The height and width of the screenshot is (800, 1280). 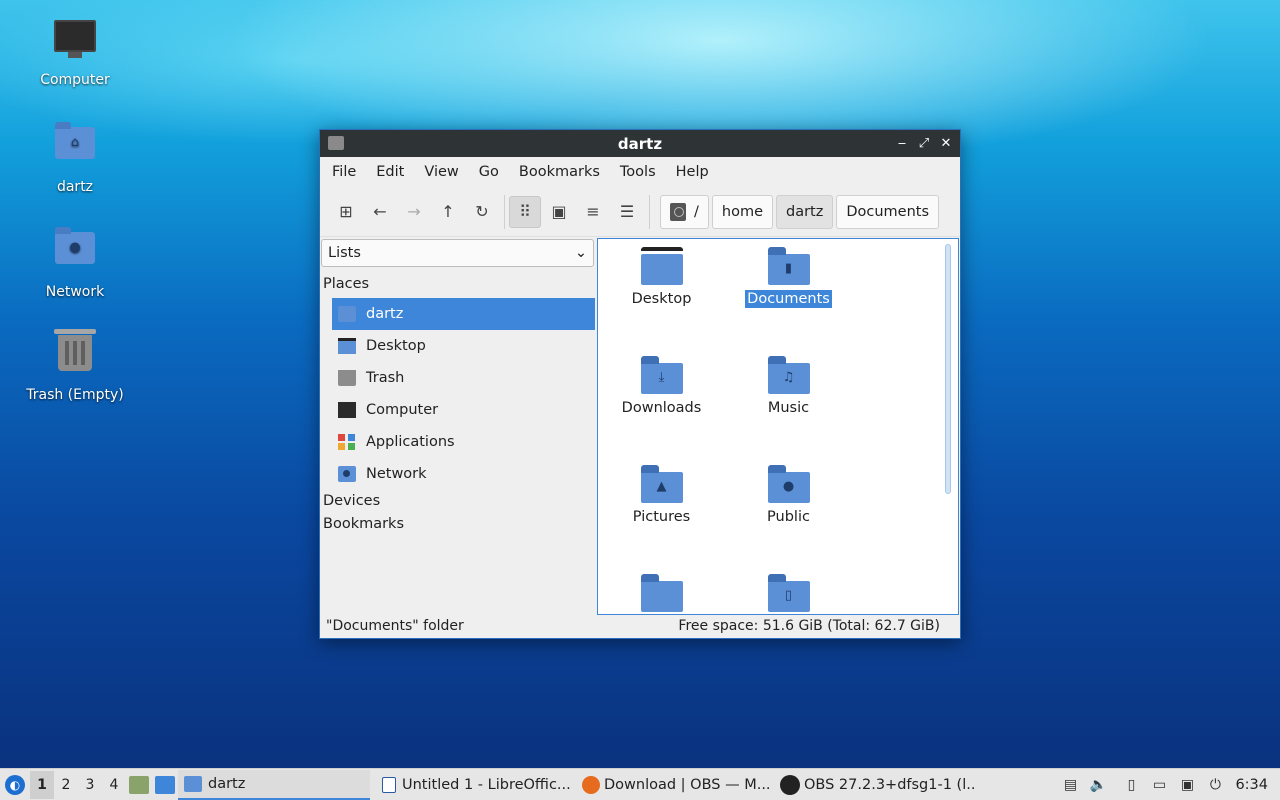 I want to click on minimize-button: ‒, so click(x=902, y=144).